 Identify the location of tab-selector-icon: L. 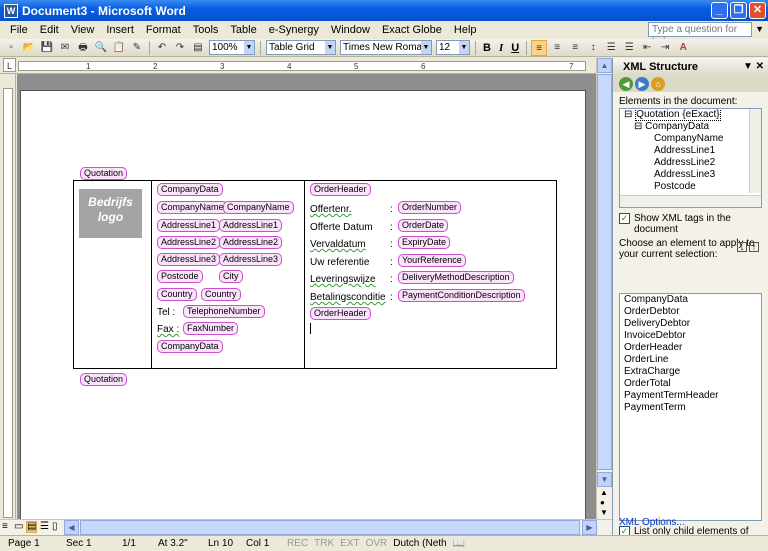
(9, 65).